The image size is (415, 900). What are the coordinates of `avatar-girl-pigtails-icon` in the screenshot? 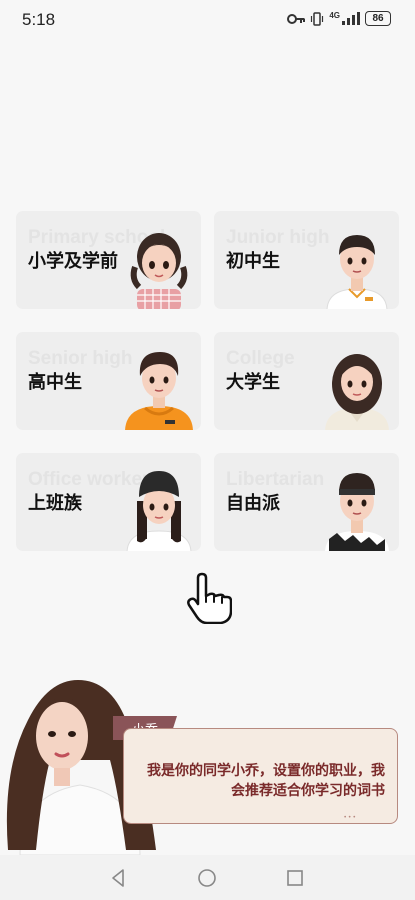 It's located at (159, 271).